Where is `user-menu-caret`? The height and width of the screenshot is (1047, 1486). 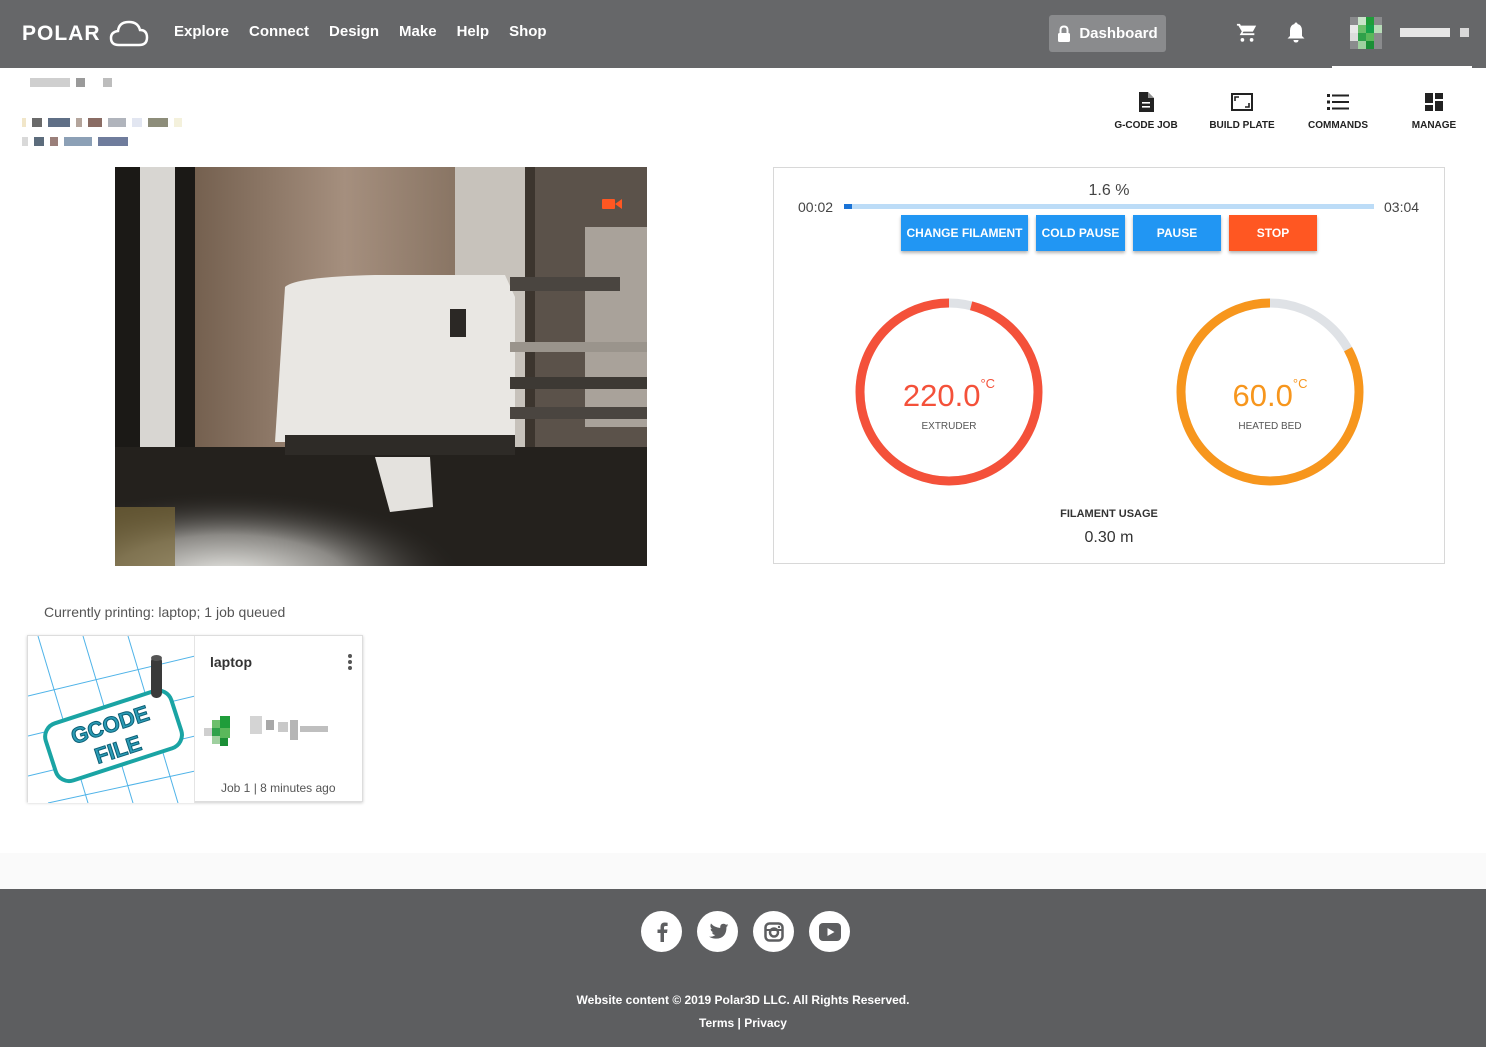
user-menu-caret is located at coordinates (1464, 32).